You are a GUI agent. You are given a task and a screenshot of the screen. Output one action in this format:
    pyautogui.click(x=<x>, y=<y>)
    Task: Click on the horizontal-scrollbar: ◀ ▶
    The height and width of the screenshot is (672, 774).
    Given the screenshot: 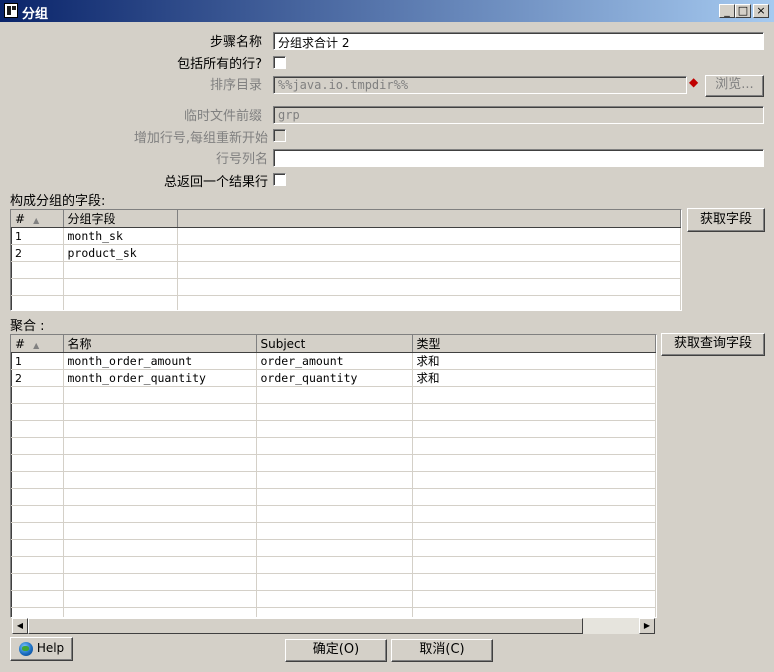 What is the action you would take?
    pyautogui.click(x=333, y=626)
    